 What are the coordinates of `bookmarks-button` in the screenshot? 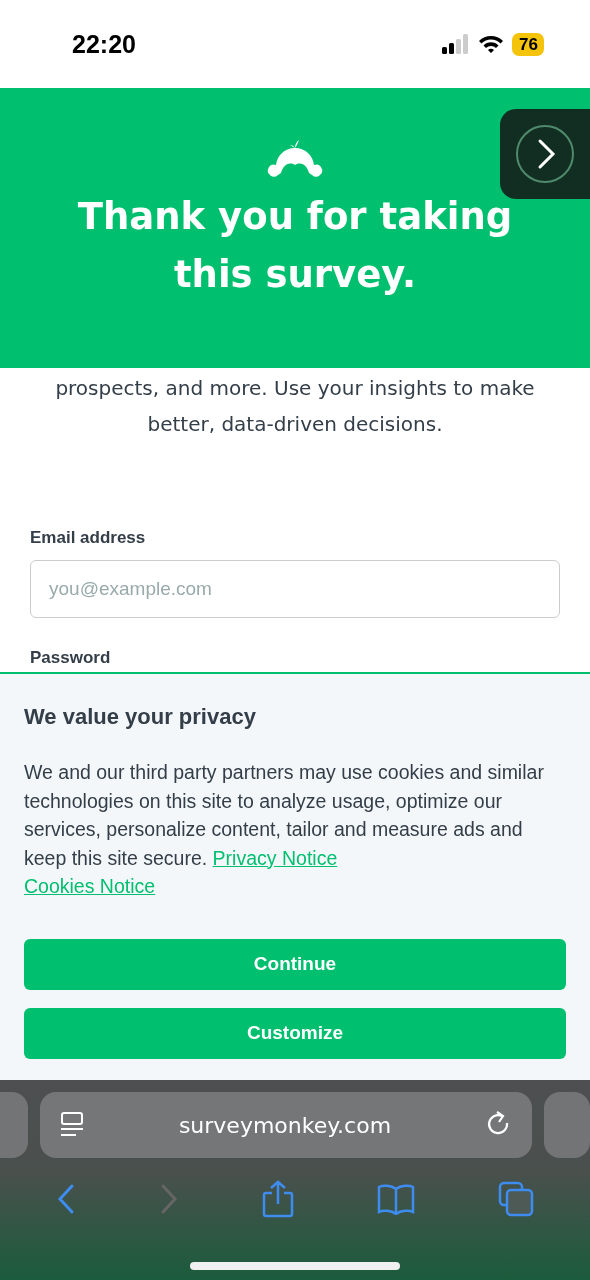 It's located at (396, 1199).